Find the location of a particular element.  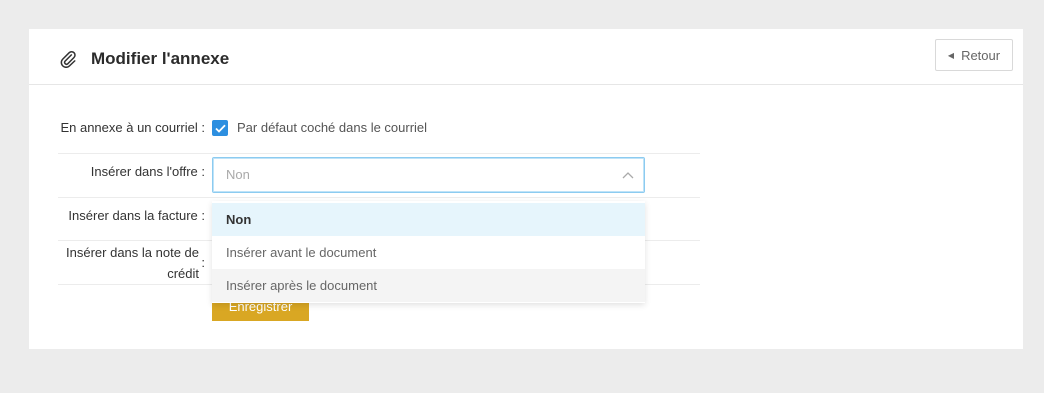

checkmark-icon is located at coordinates (220, 128).